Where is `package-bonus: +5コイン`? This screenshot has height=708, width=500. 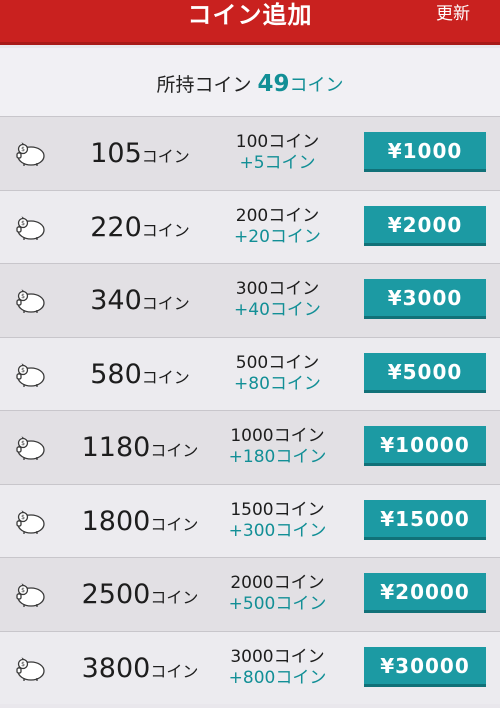
package-bonus: +5コイン is located at coordinates (277, 163).